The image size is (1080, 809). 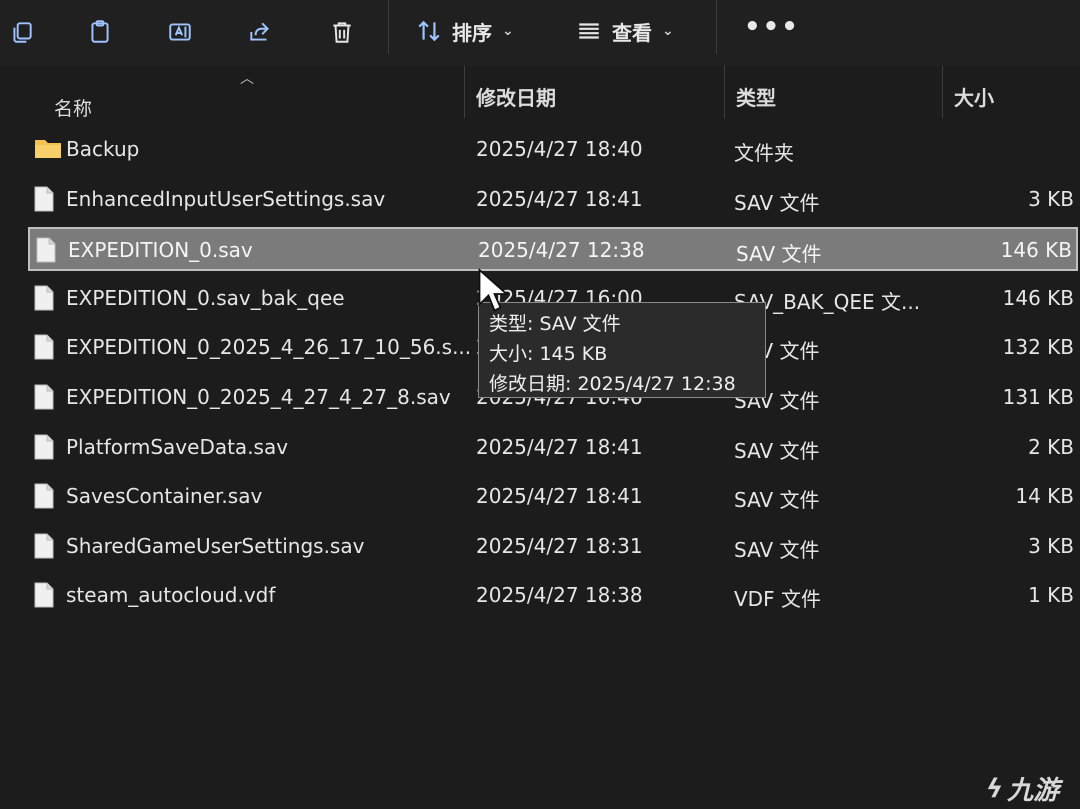 What do you see at coordinates (103, 149) in the screenshot?
I see `file-name: Backup` at bounding box center [103, 149].